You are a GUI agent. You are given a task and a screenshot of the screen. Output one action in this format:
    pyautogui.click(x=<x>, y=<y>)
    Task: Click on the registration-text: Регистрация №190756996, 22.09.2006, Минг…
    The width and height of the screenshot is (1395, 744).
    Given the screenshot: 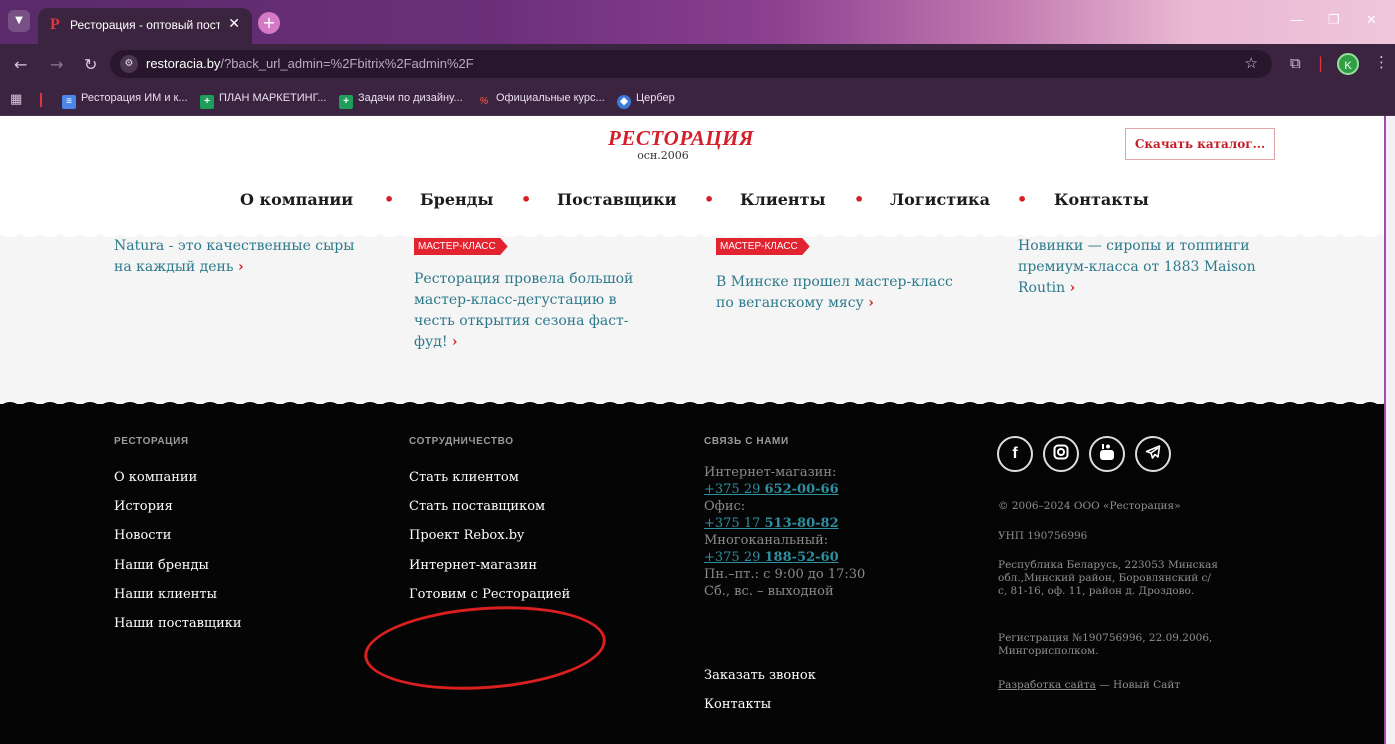 What is the action you would take?
    pyautogui.click(x=1105, y=644)
    